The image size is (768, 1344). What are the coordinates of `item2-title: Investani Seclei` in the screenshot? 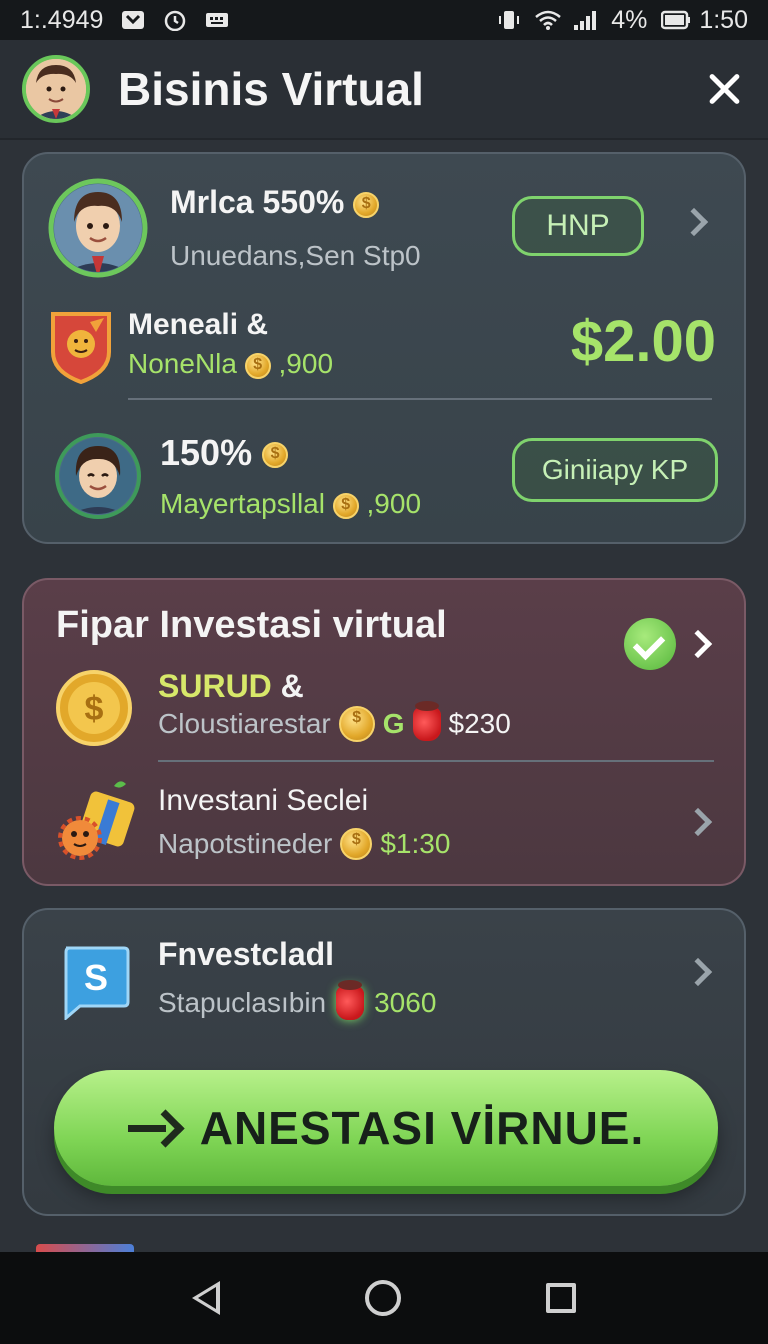 It's located at (263, 800).